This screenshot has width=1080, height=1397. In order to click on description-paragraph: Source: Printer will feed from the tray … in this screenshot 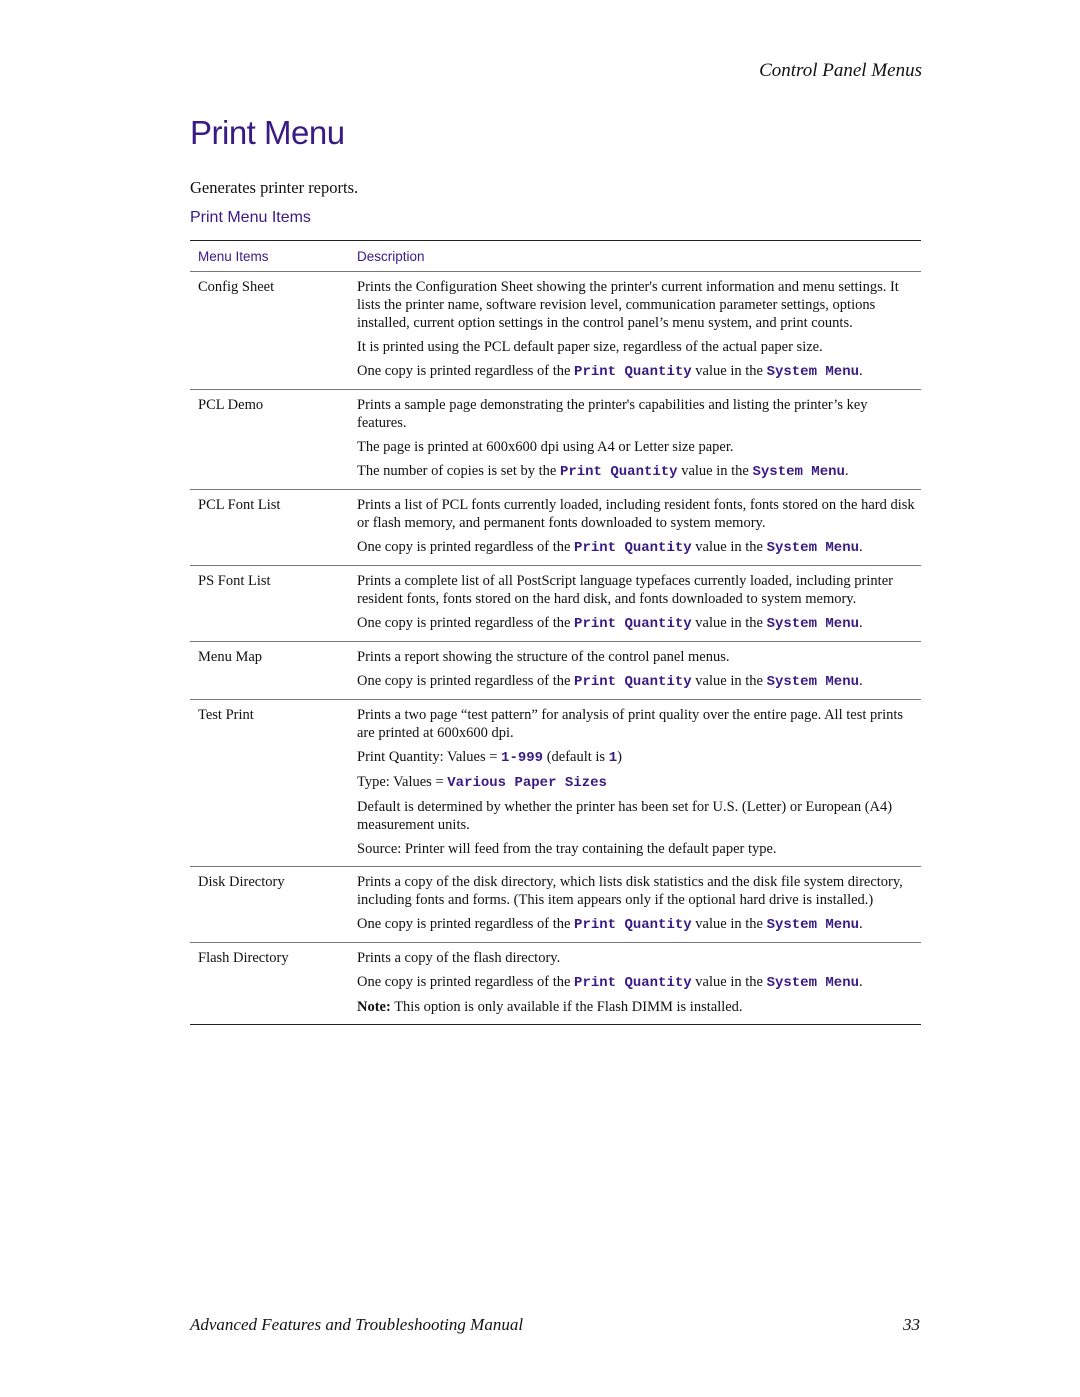, I will do `click(637, 849)`.